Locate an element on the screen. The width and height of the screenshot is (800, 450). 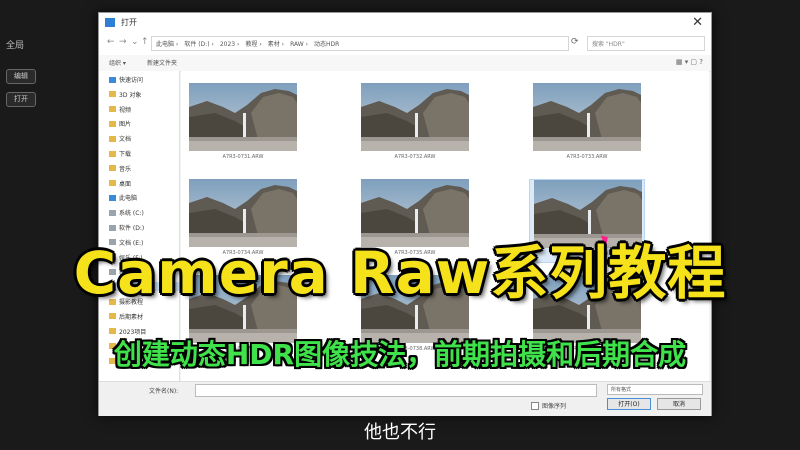
dialog-title: 打开 is located at coordinates (129, 22).